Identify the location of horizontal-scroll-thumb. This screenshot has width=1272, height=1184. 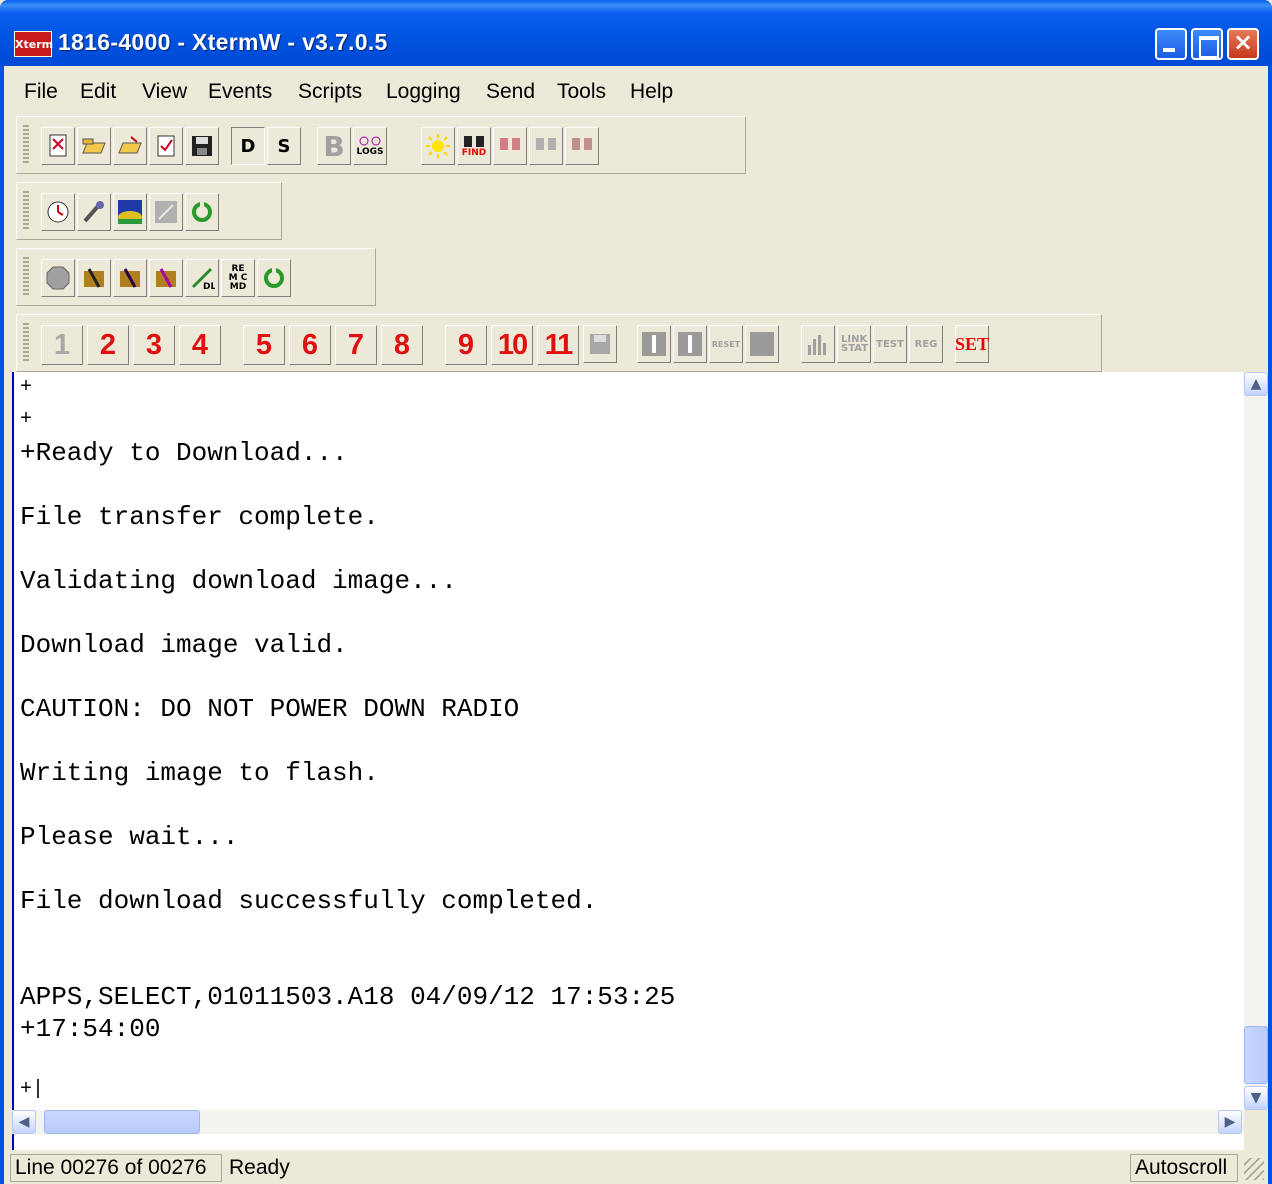
(122, 1122).